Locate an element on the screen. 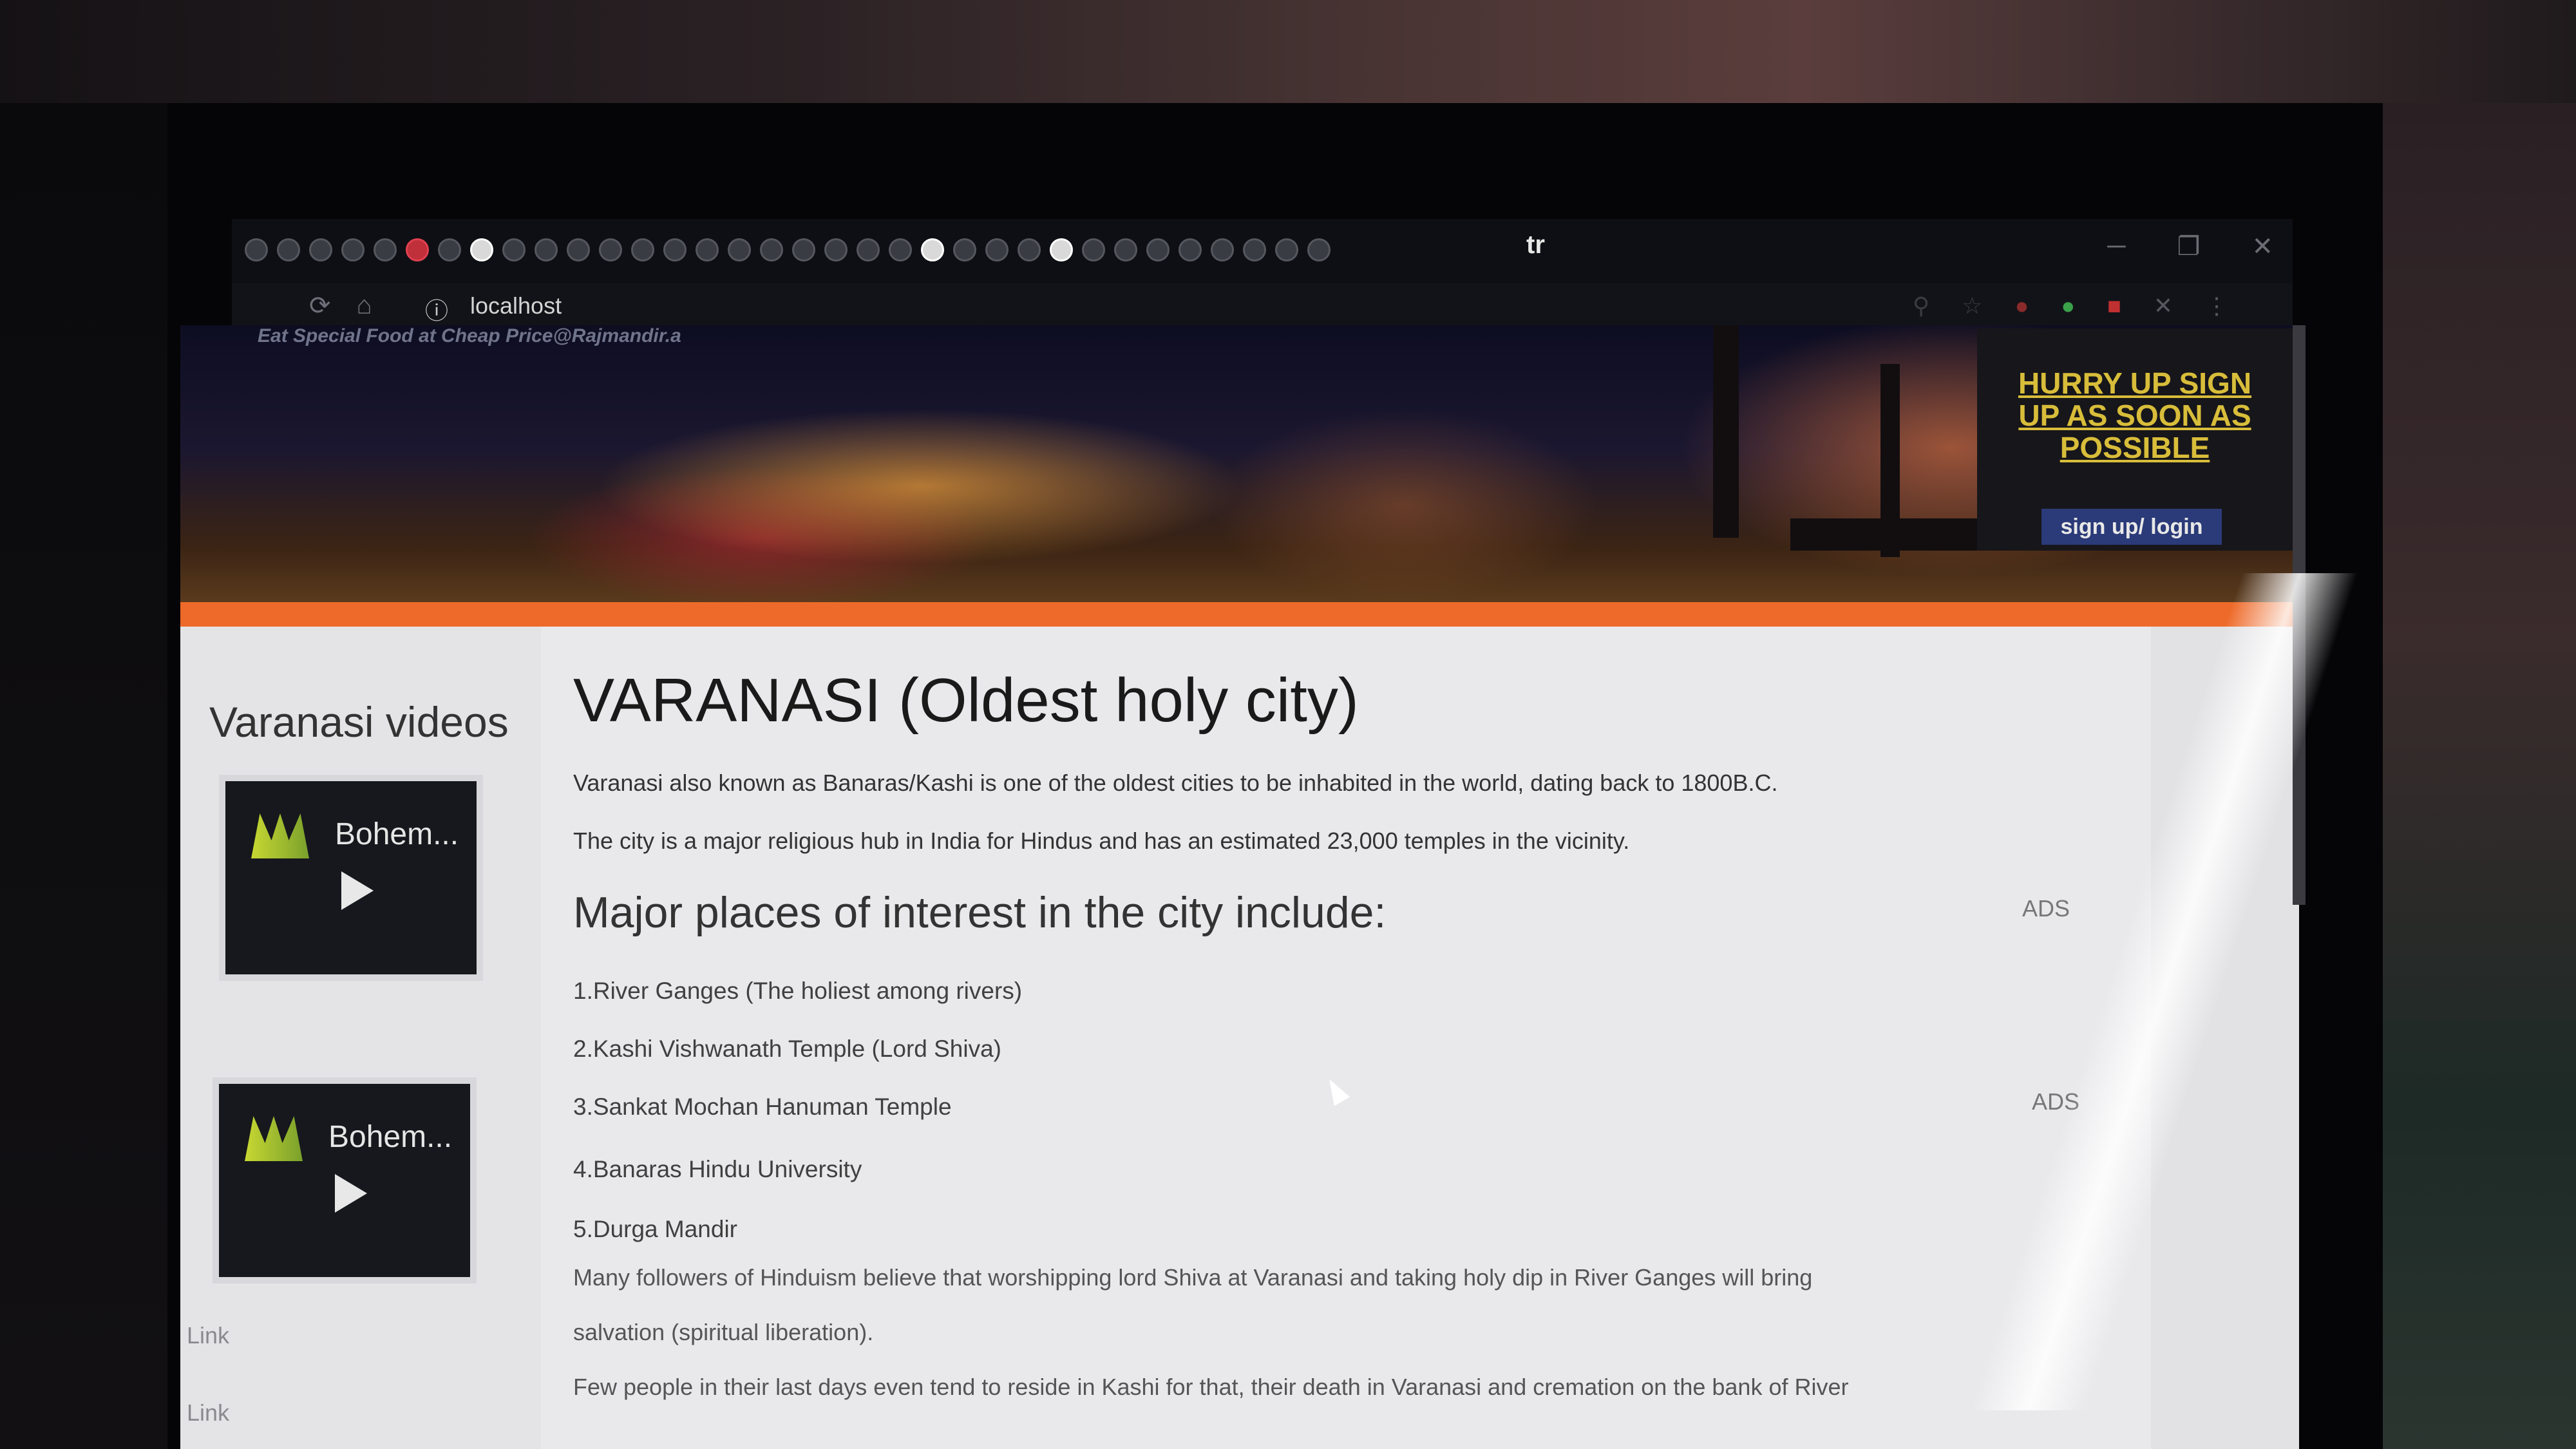 This screenshot has width=2576, height=1449. place-item: 3.Sankat Mochan Hanuman Temple is located at coordinates (762, 1107).